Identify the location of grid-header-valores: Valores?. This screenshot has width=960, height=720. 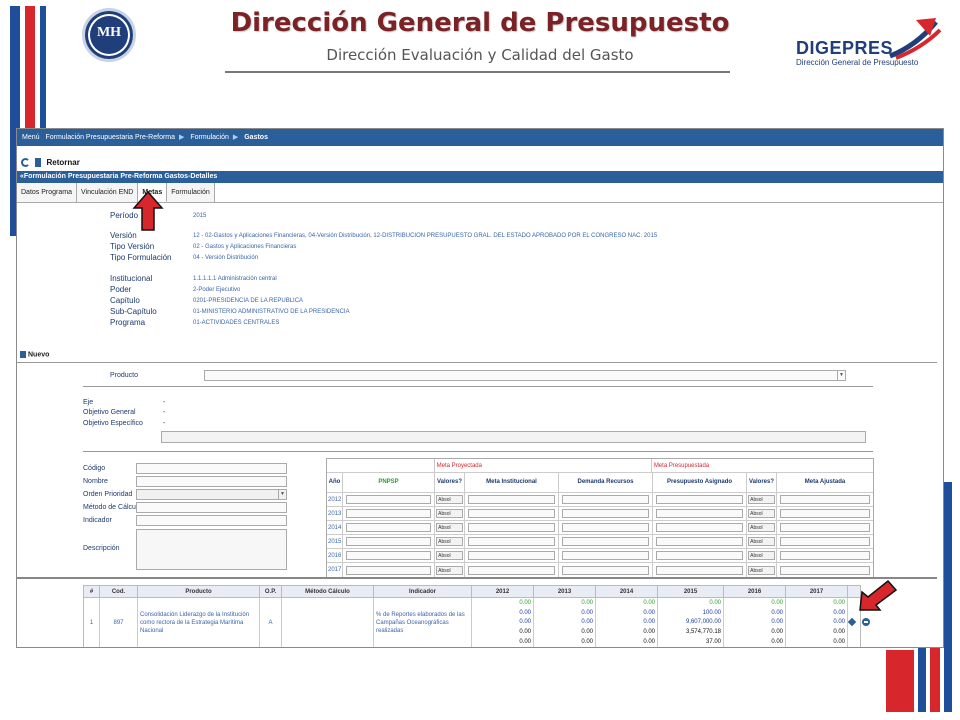
(450, 482).